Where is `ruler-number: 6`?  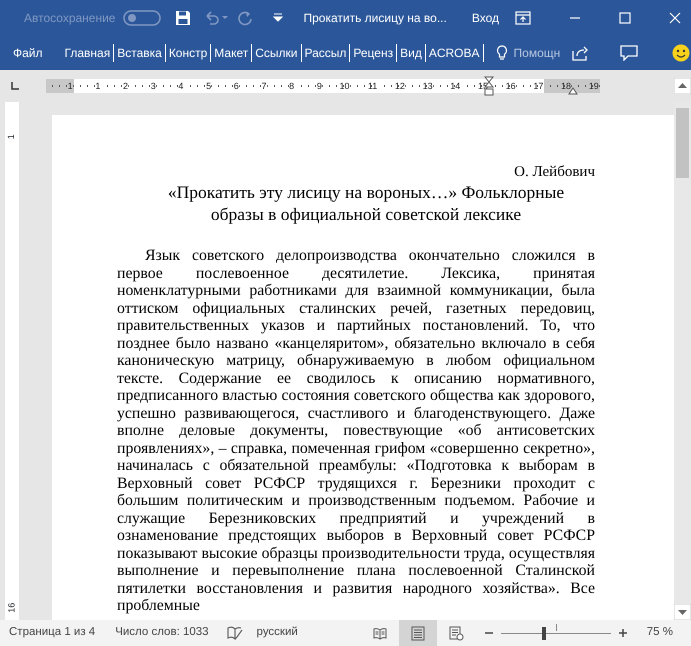
ruler-number: 6 is located at coordinates (226, 86).